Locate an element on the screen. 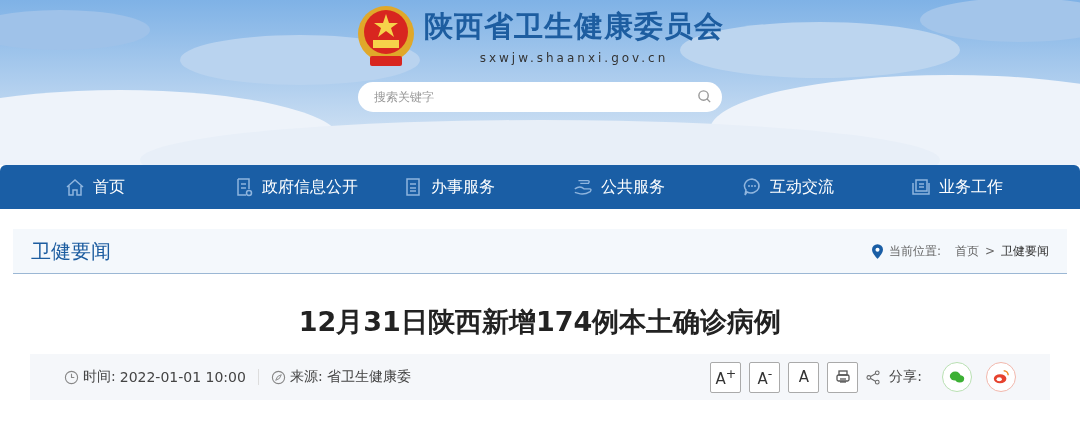 The width and height of the screenshot is (1080, 423). section-title: 卫健要闻 is located at coordinates (71, 251).